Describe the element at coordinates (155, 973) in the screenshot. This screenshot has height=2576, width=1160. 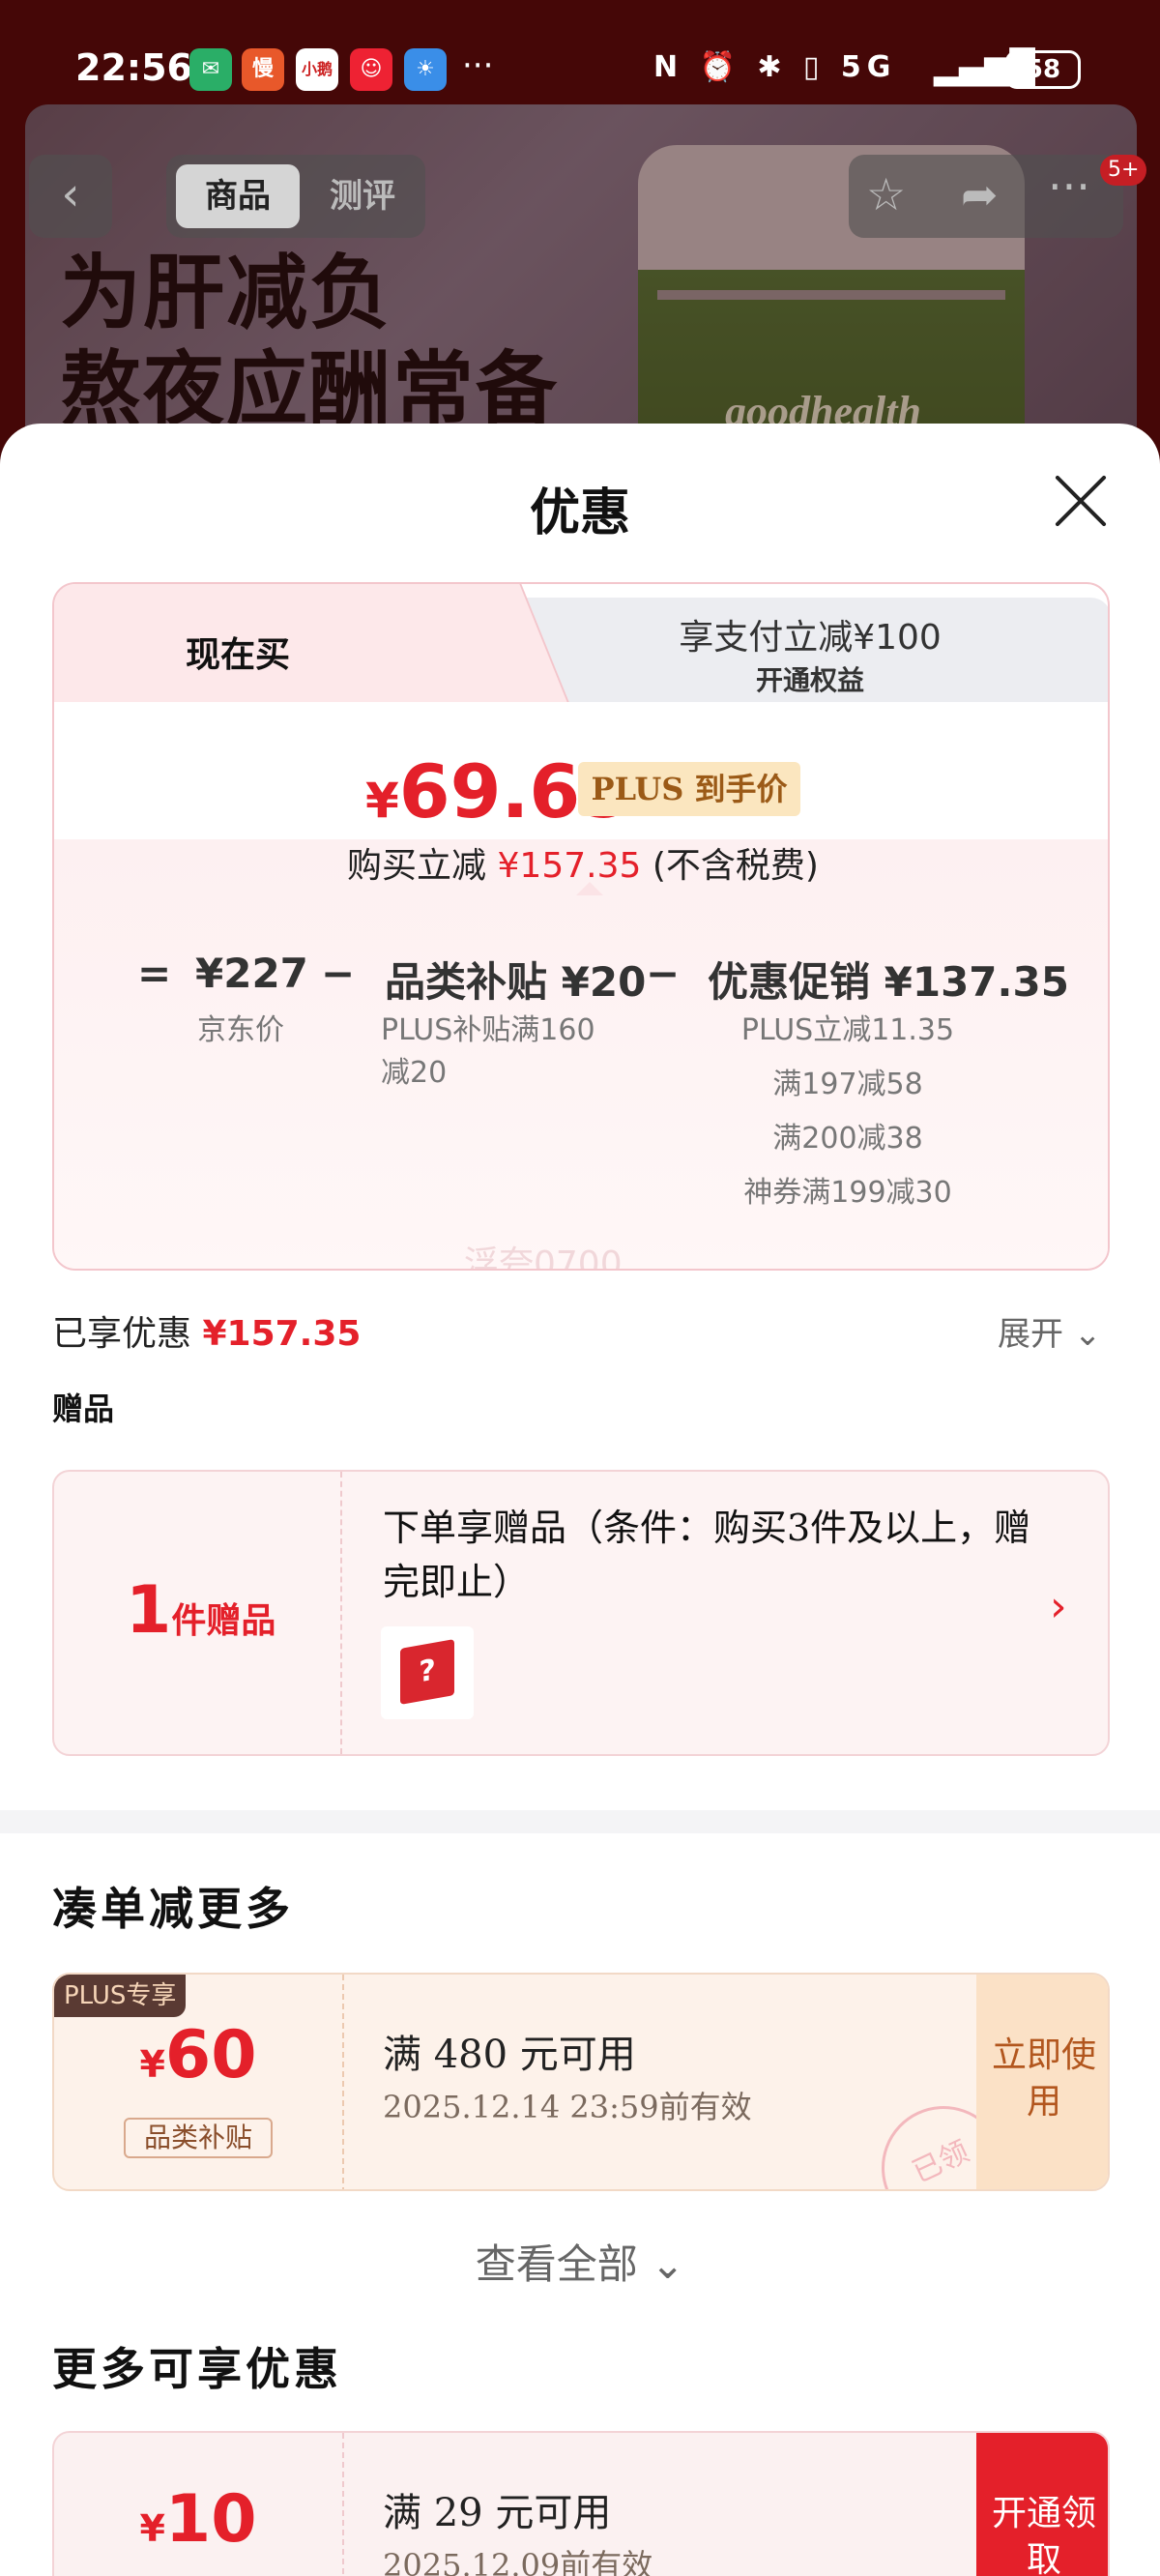
I see `equals-sign: =` at that location.